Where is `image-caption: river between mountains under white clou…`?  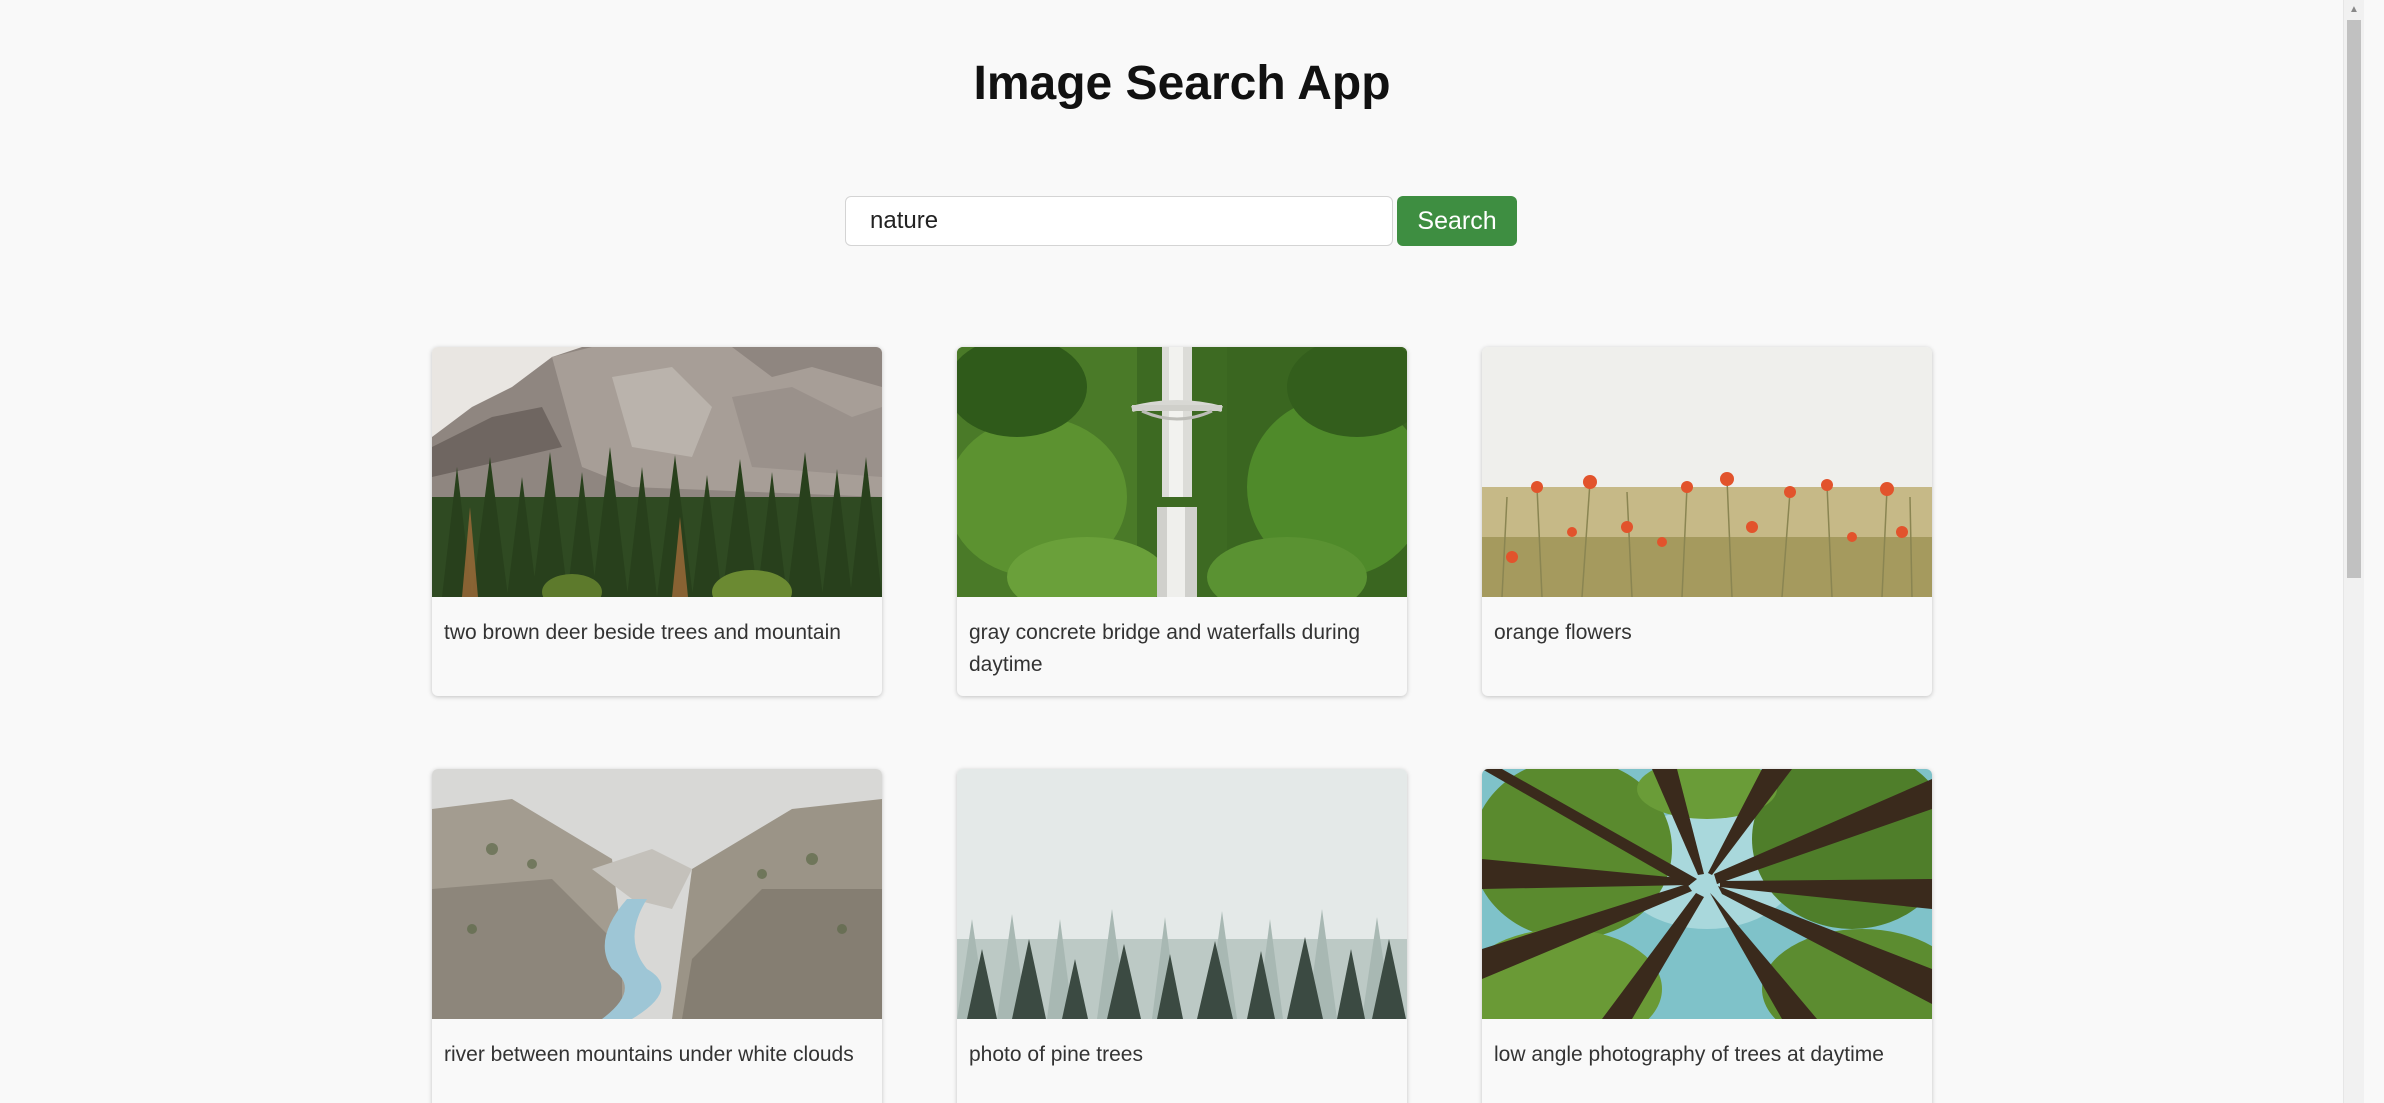 image-caption: river between mountains under white clou… is located at coordinates (649, 1054).